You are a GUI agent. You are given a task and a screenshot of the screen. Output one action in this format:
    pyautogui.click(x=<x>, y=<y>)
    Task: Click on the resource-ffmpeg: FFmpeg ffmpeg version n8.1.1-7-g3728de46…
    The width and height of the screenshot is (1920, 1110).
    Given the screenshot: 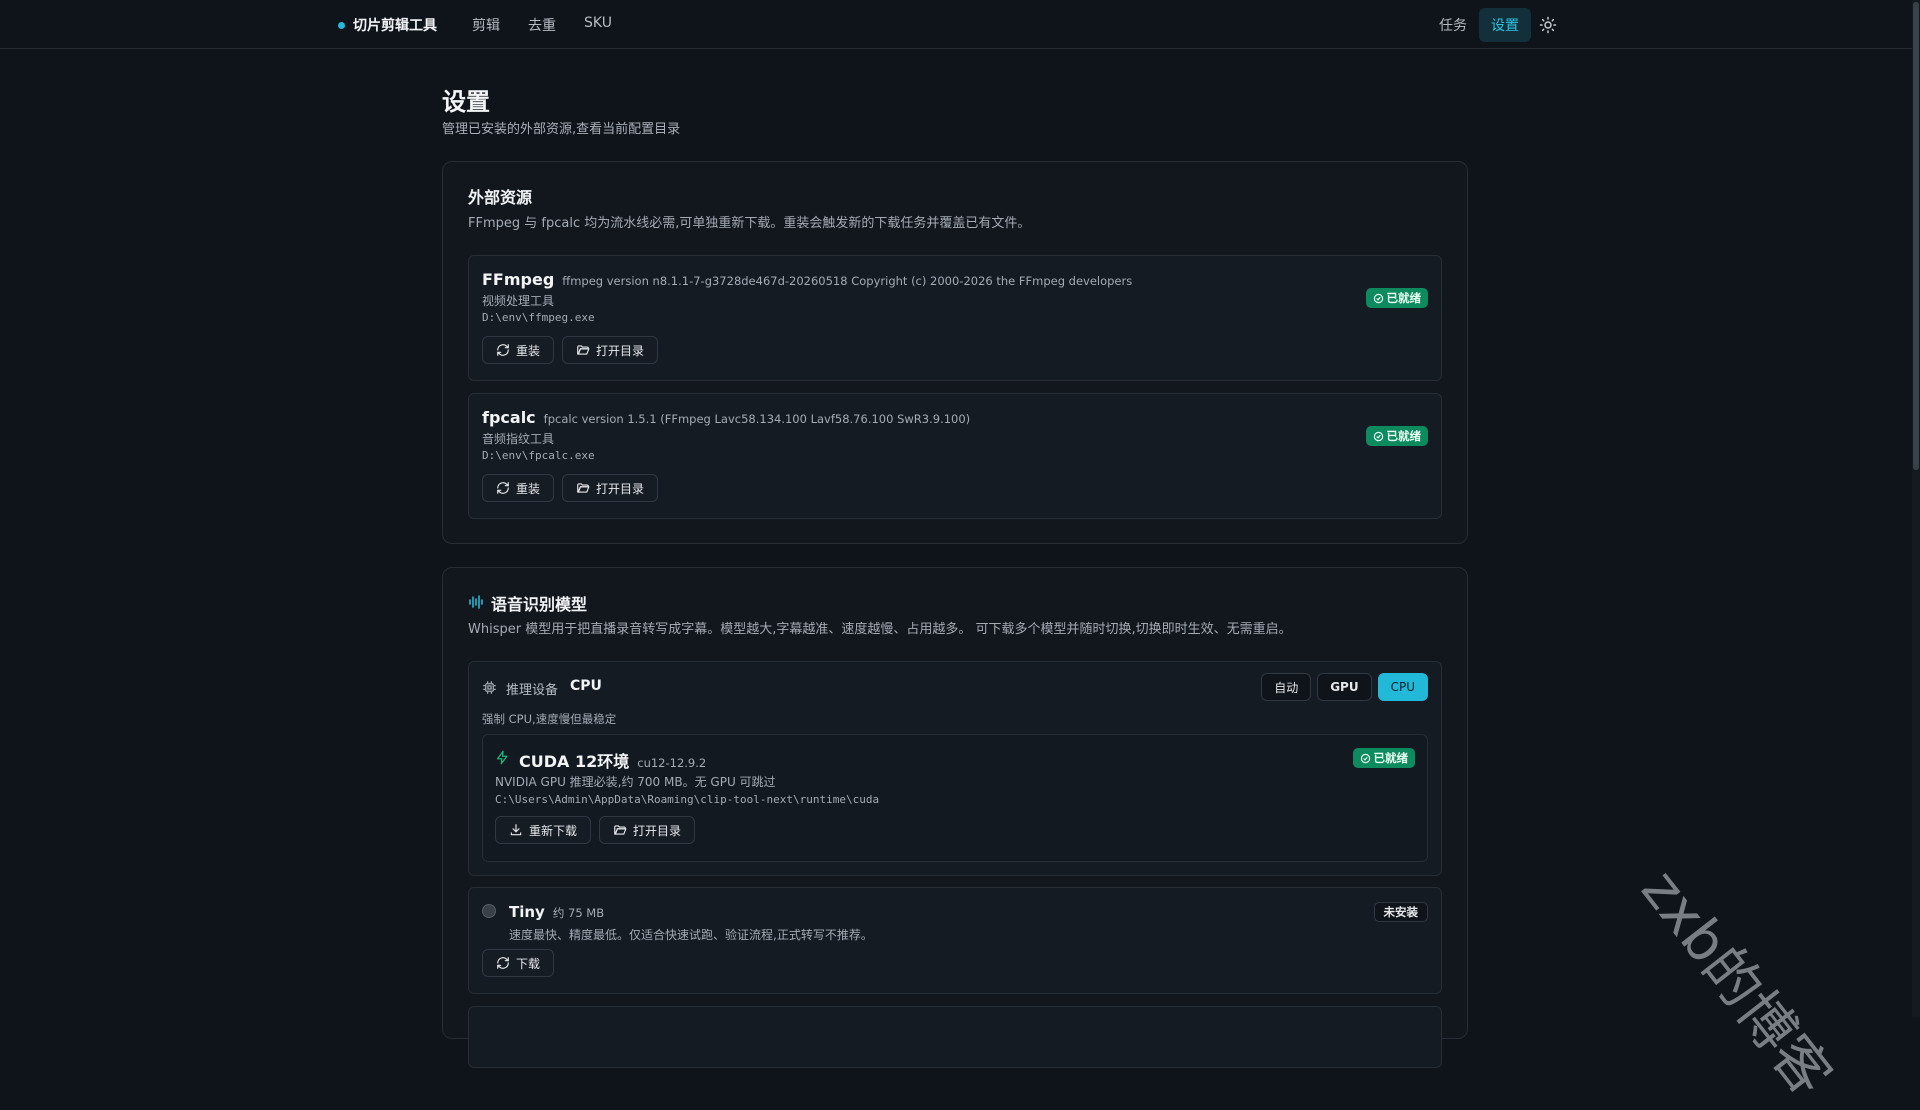 What is the action you would take?
    pyautogui.click(x=955, y=318)
    